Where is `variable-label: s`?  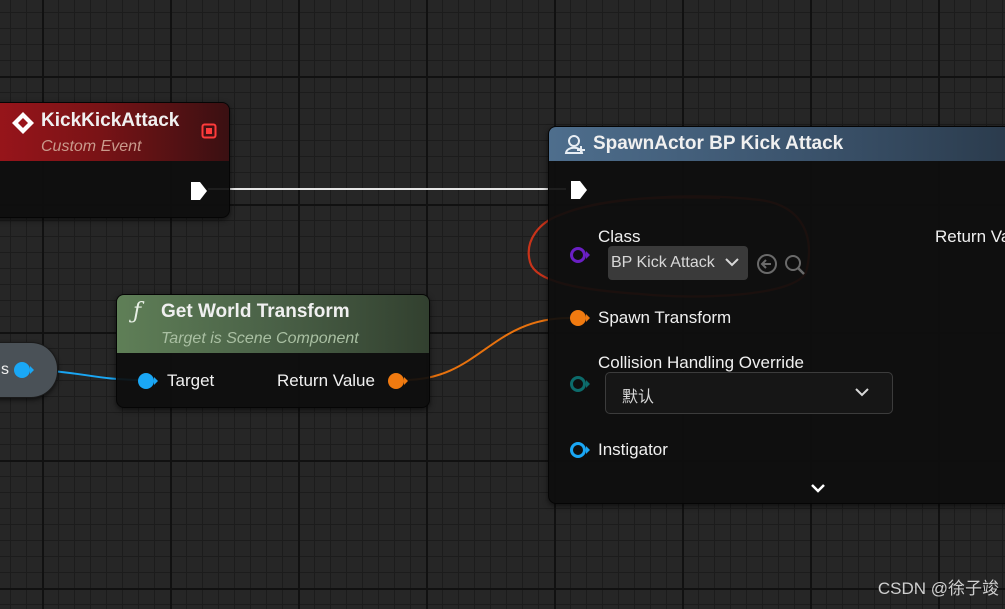
variable-label: s is located at coordinates (5, 369).